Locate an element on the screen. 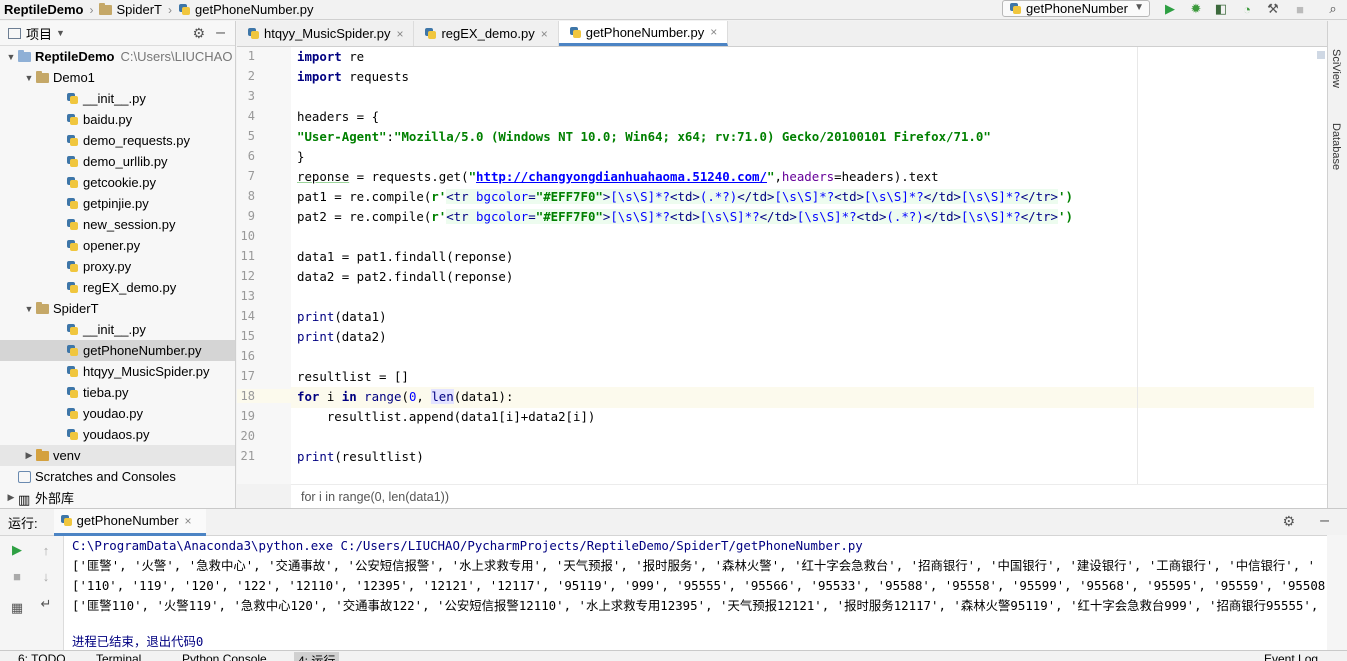  console-scrollbar is located at coordinates (1337, 592).